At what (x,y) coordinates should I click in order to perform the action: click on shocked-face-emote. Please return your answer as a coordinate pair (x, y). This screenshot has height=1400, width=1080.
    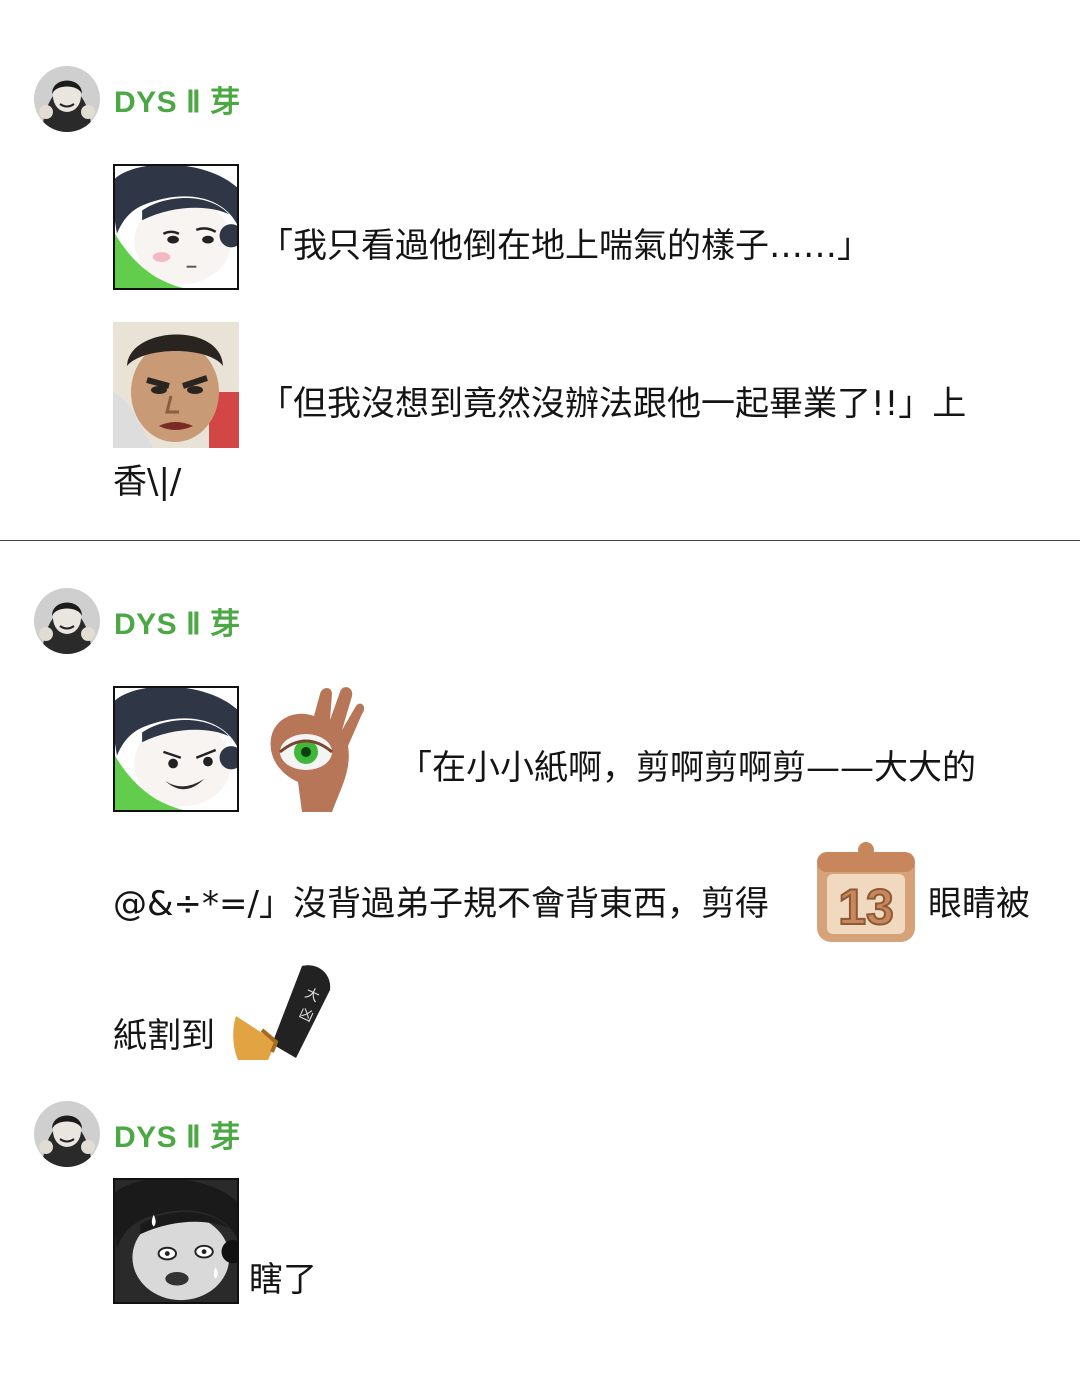
    Looking at the image, I should click on (176, 1241).